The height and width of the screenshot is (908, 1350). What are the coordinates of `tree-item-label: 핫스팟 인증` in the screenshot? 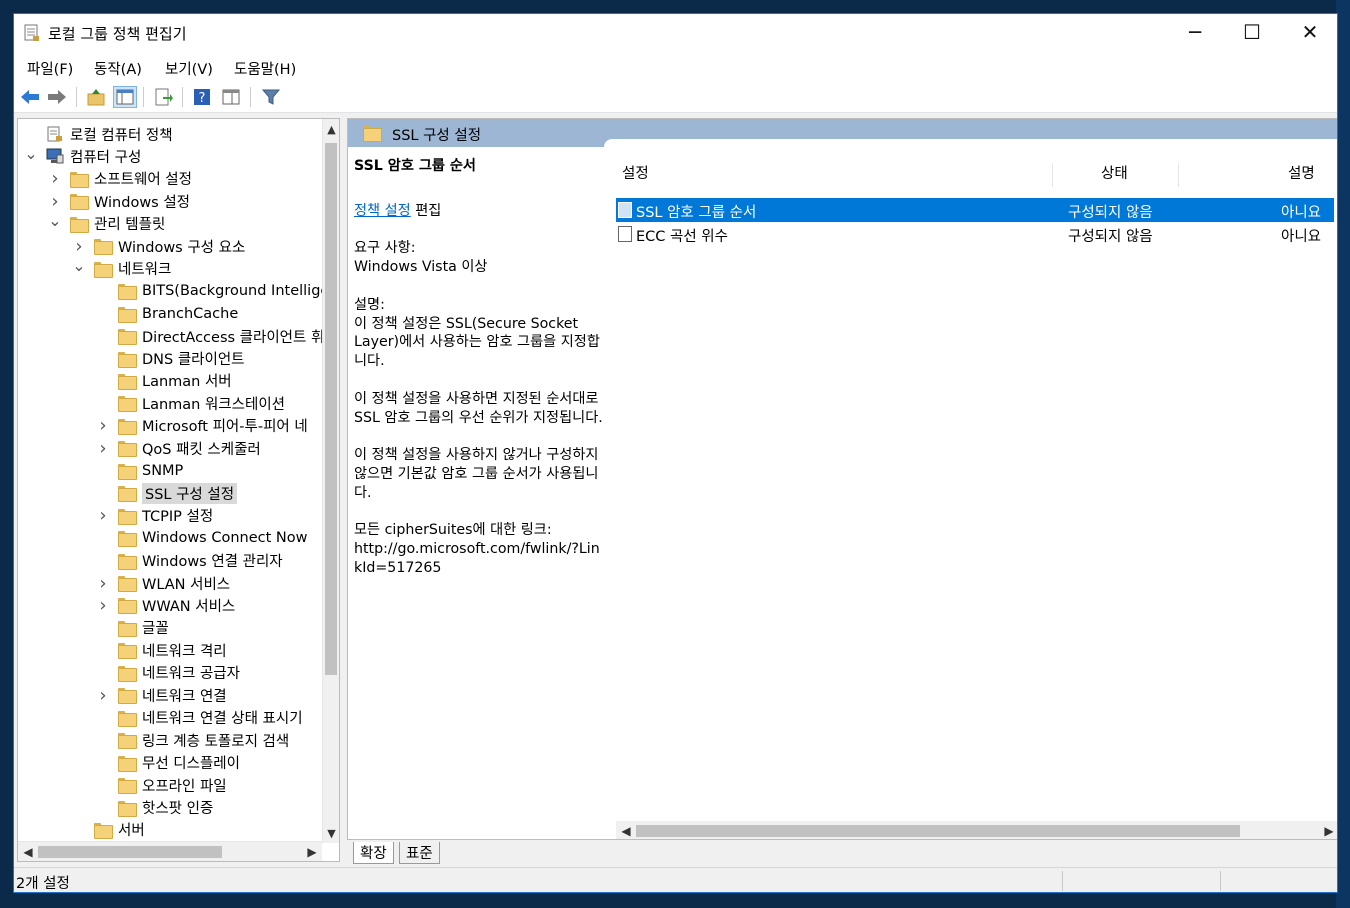 It's located at (178, 809).